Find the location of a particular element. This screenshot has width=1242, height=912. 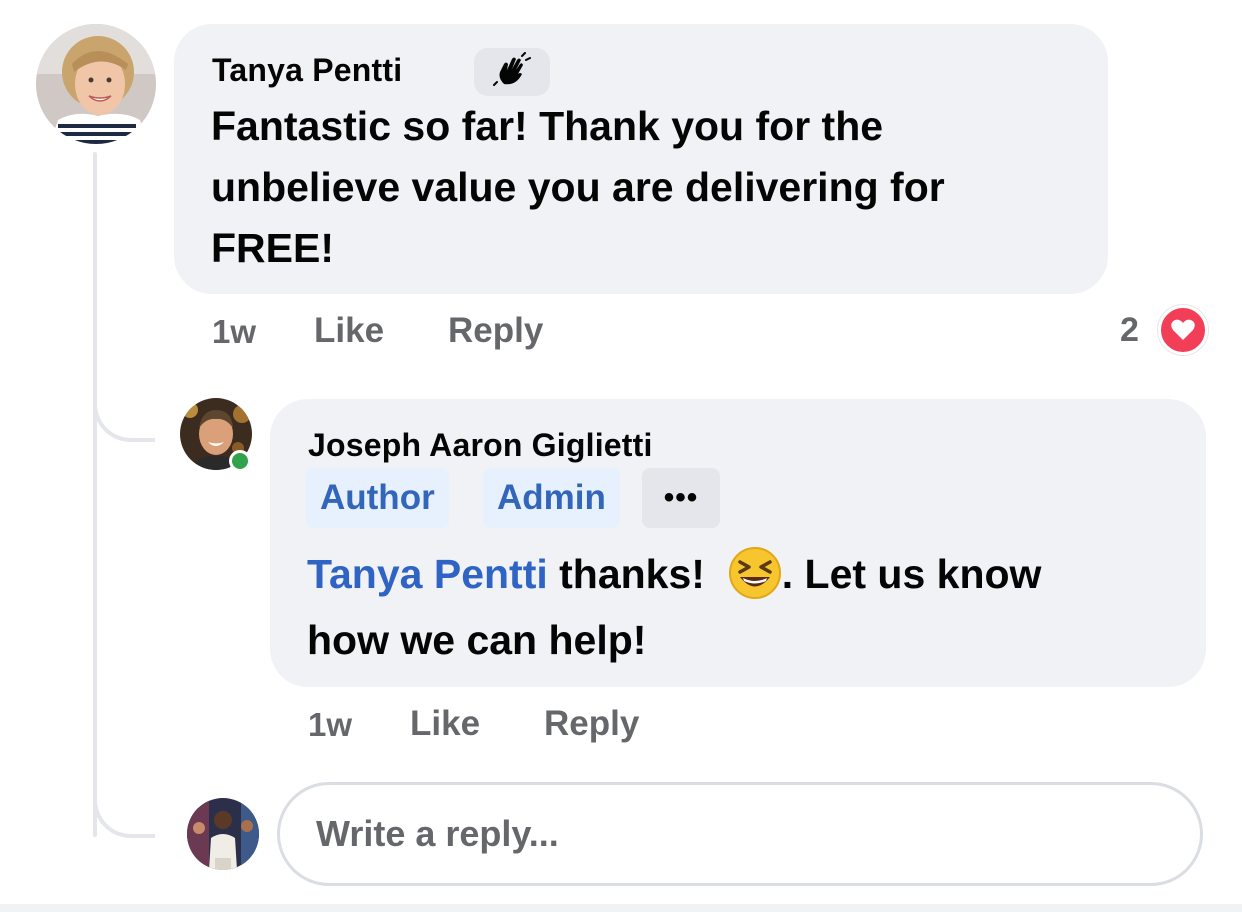

reply-like-button: Like is located at coordinates (445, 724).